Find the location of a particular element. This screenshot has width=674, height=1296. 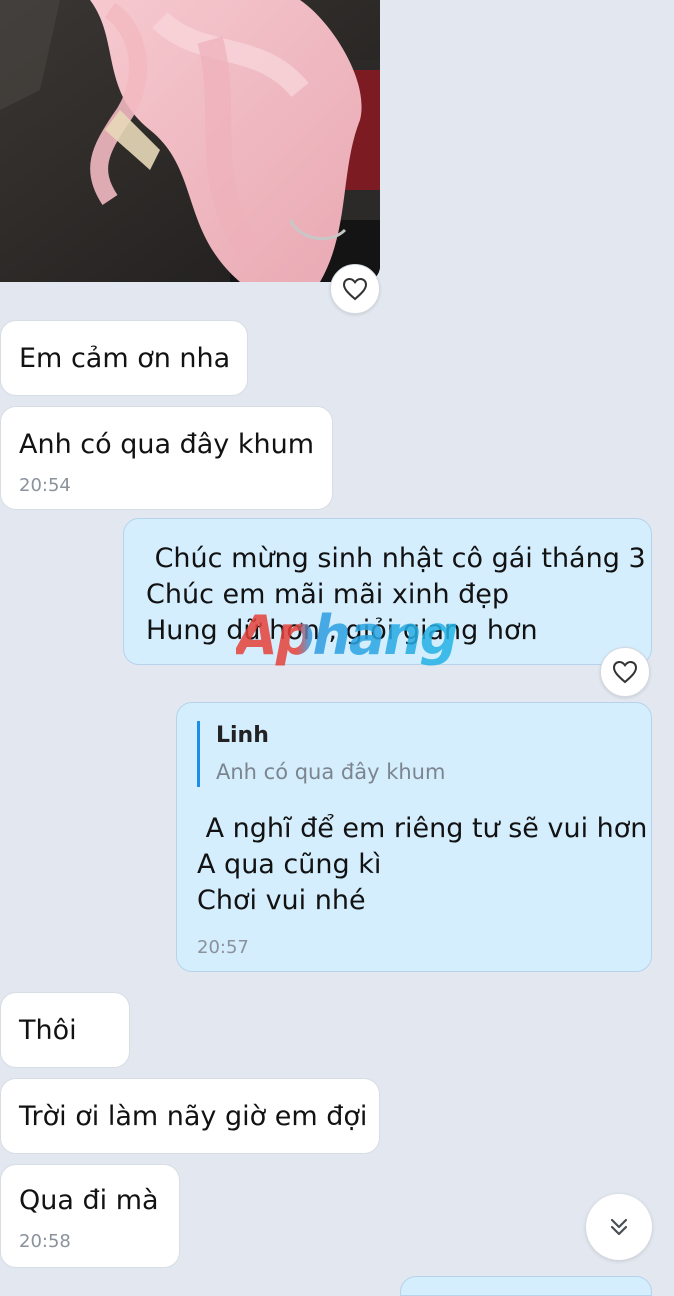

message-bubble-incoming: Trời ơi làm nãy giờ em đợi is located at coordinates (190, 1116).